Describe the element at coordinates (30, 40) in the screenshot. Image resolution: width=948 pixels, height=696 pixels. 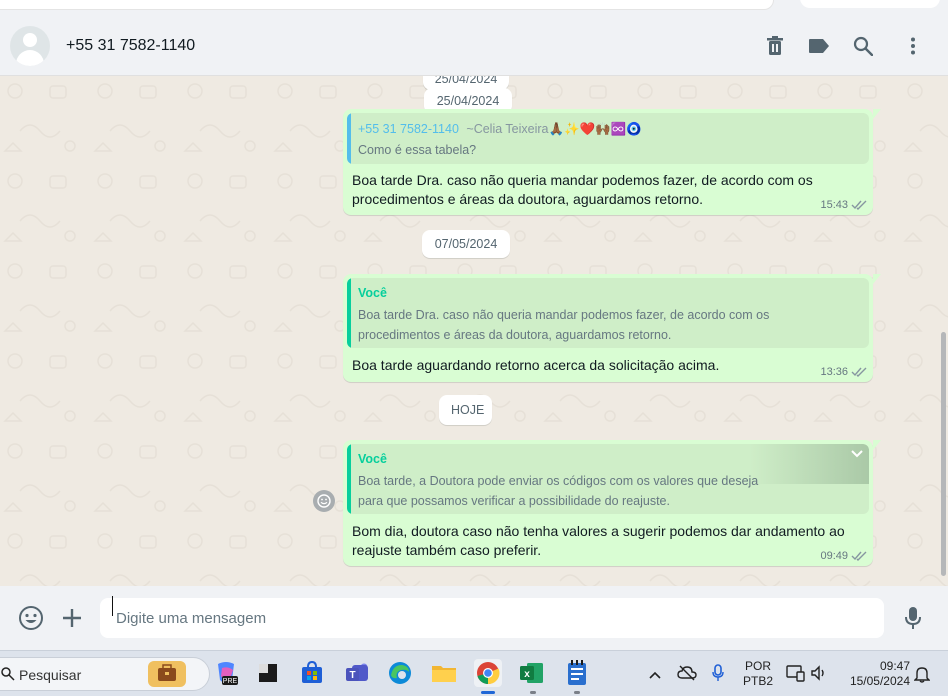
I see `avatar-head` at that location.